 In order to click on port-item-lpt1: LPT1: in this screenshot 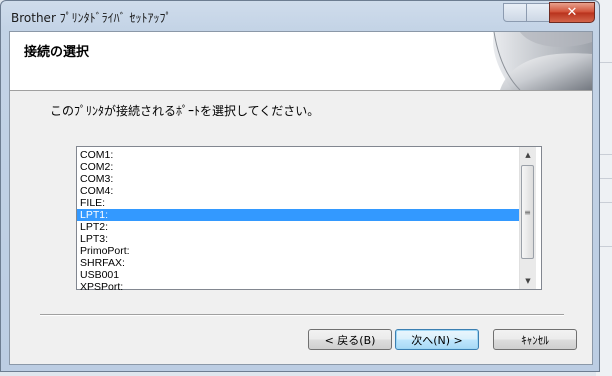, I will do `click(298, 215)`.